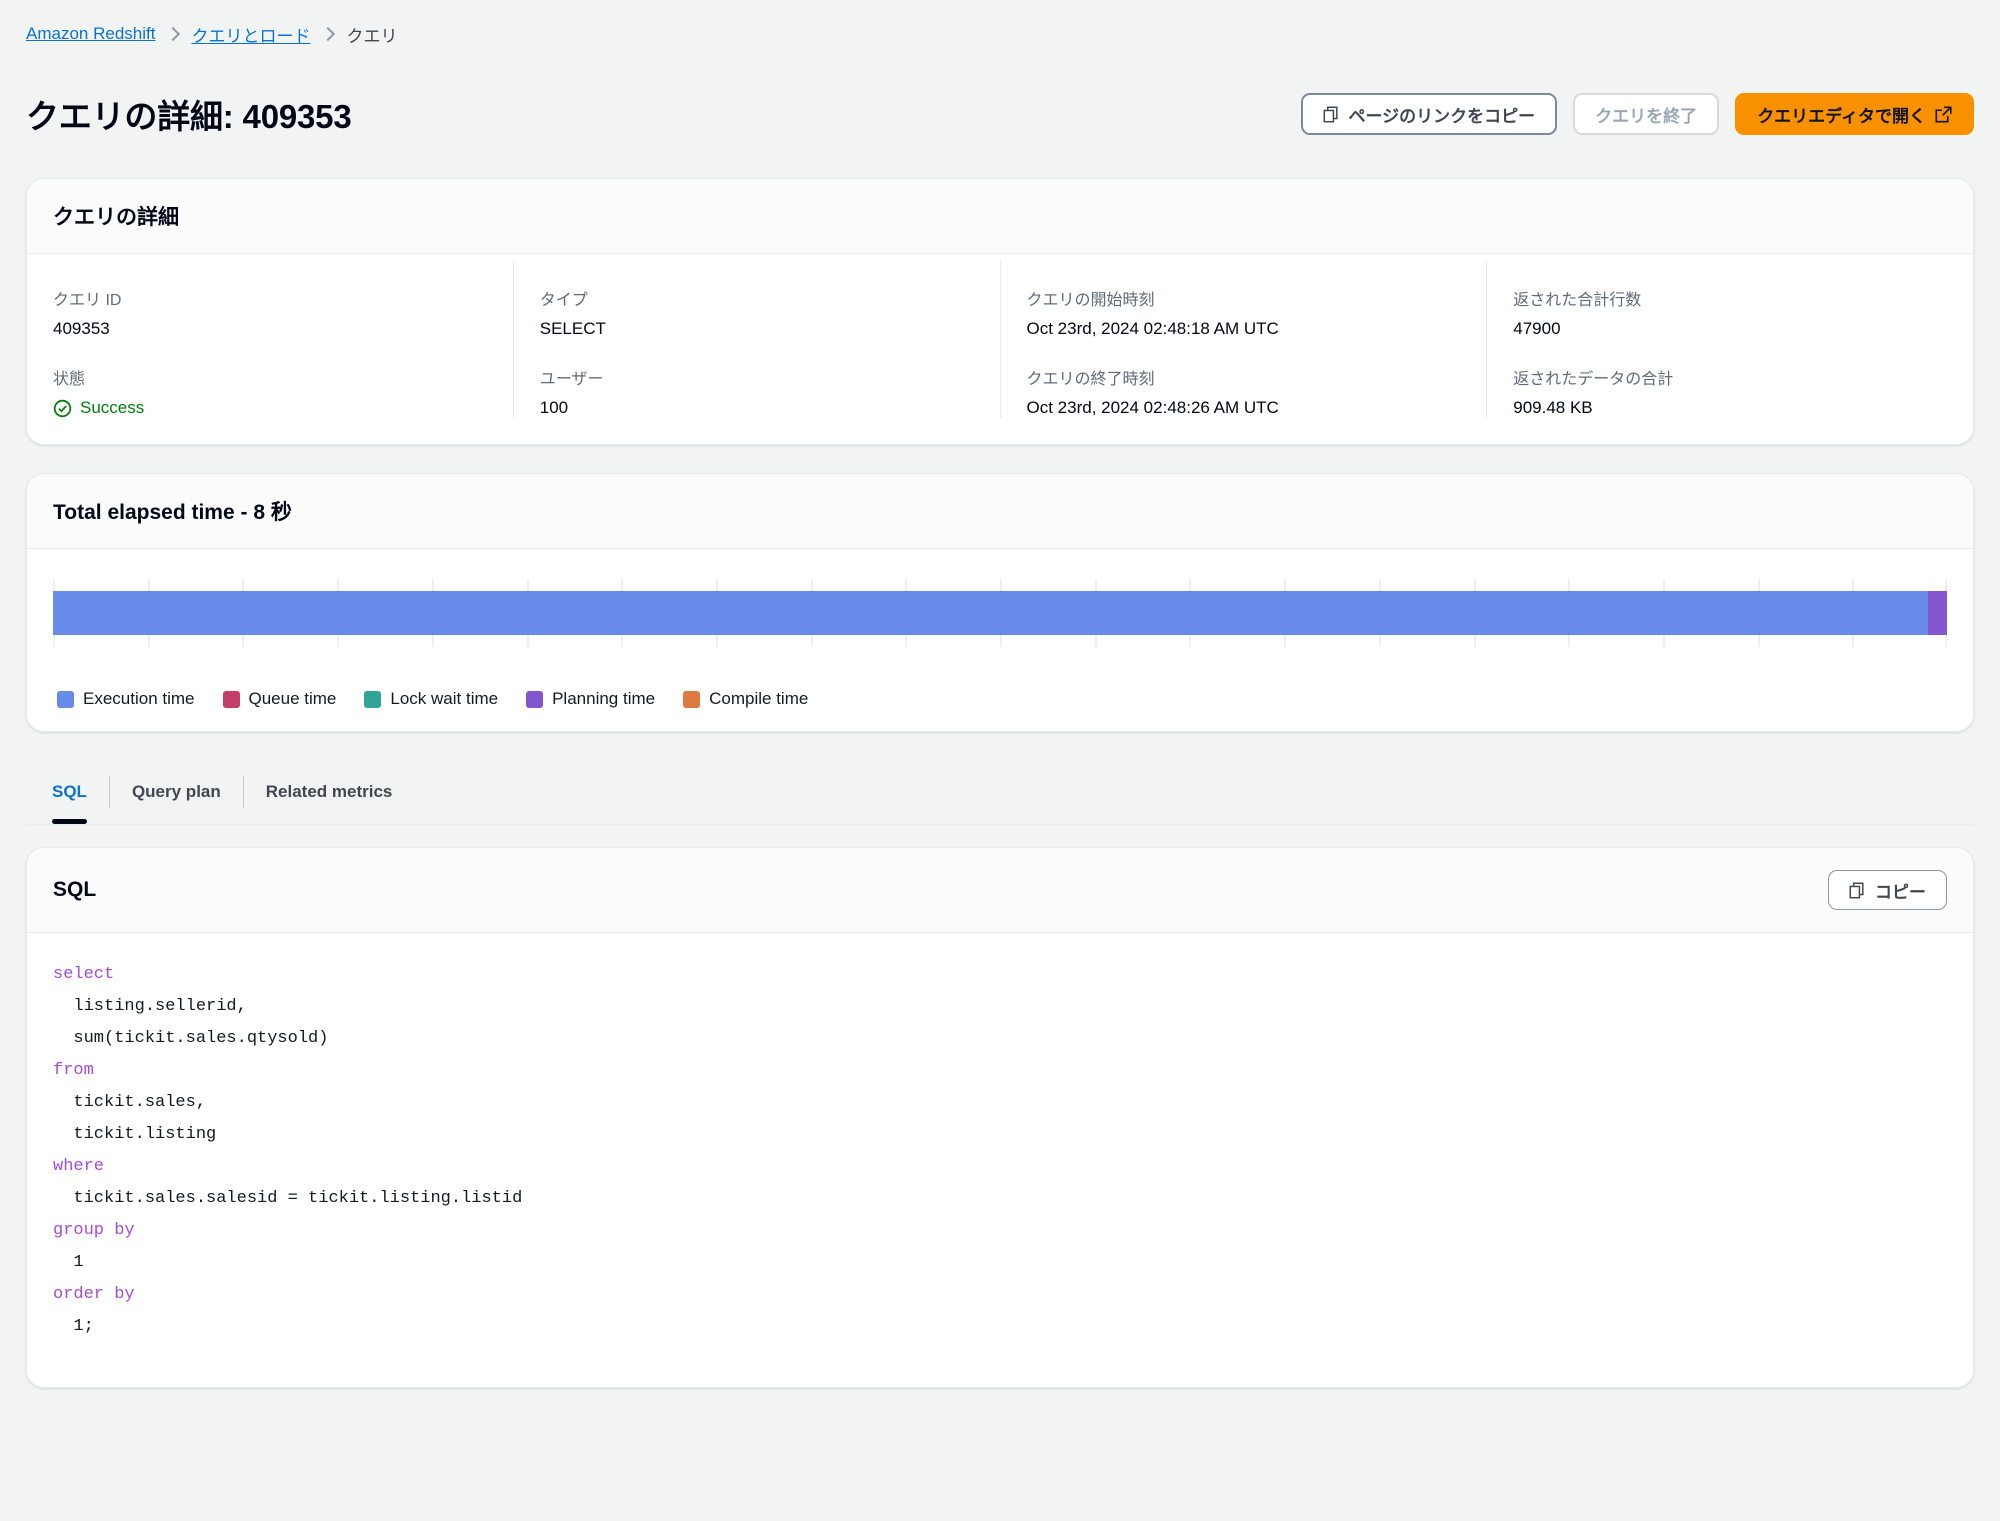  I want to click on sql-text: tickit.sales,, so click(130, 1103).